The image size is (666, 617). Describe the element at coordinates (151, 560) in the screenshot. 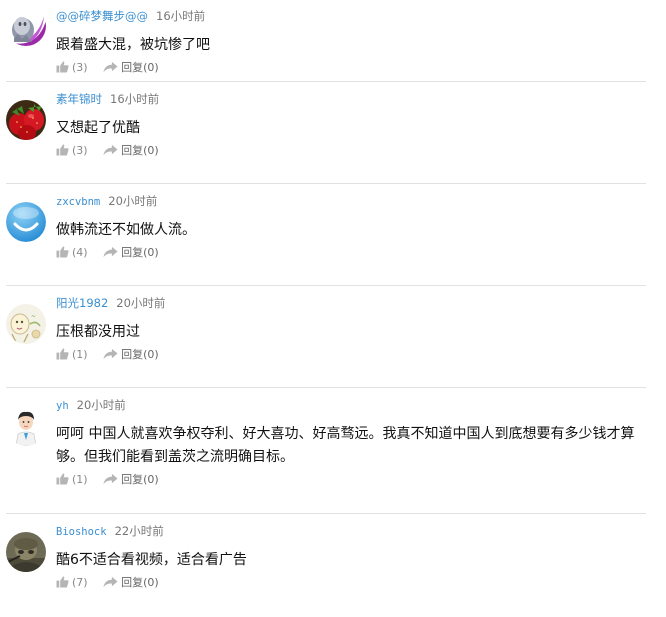

I see `comment-text: 酷6不适合看视频，适合看广告` at that location.